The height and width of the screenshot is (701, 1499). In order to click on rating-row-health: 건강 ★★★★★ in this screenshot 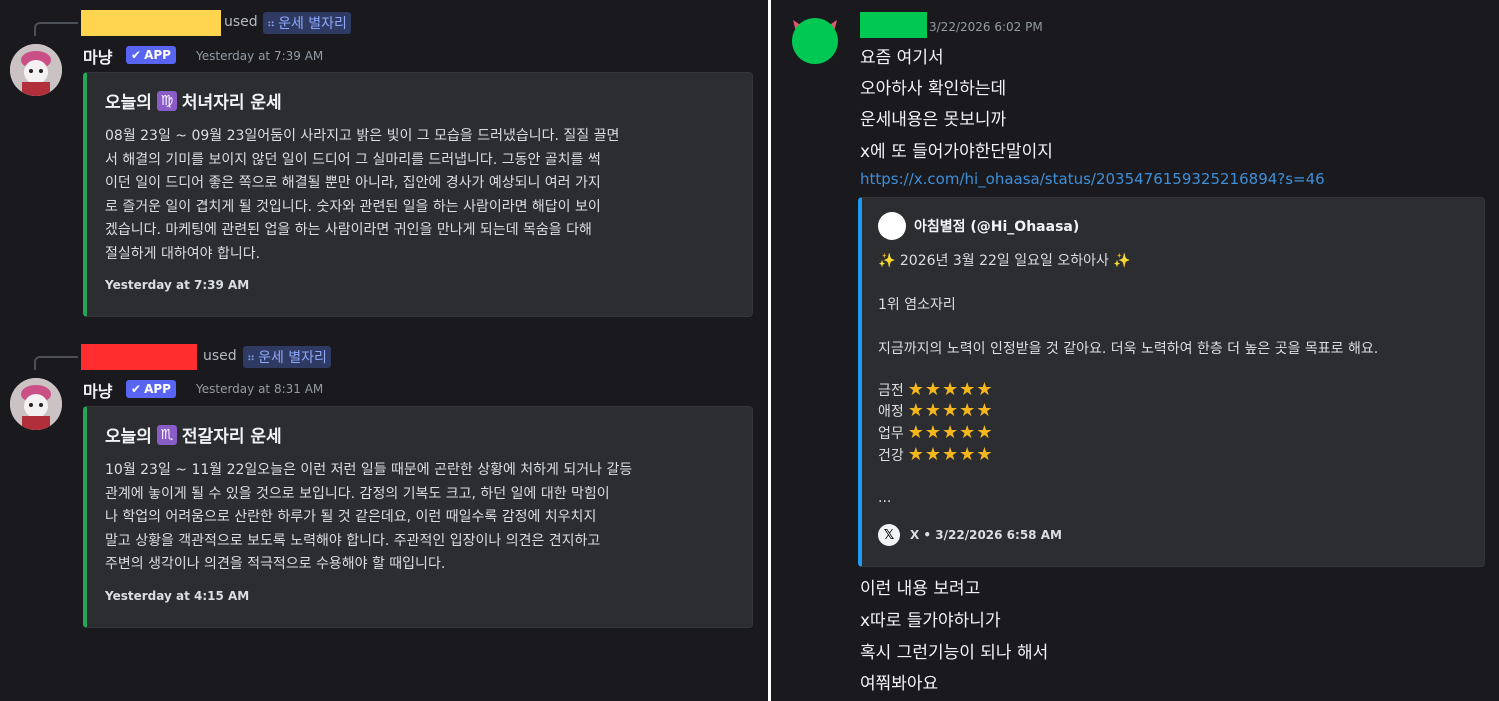, I will do `click(935, 455)`.